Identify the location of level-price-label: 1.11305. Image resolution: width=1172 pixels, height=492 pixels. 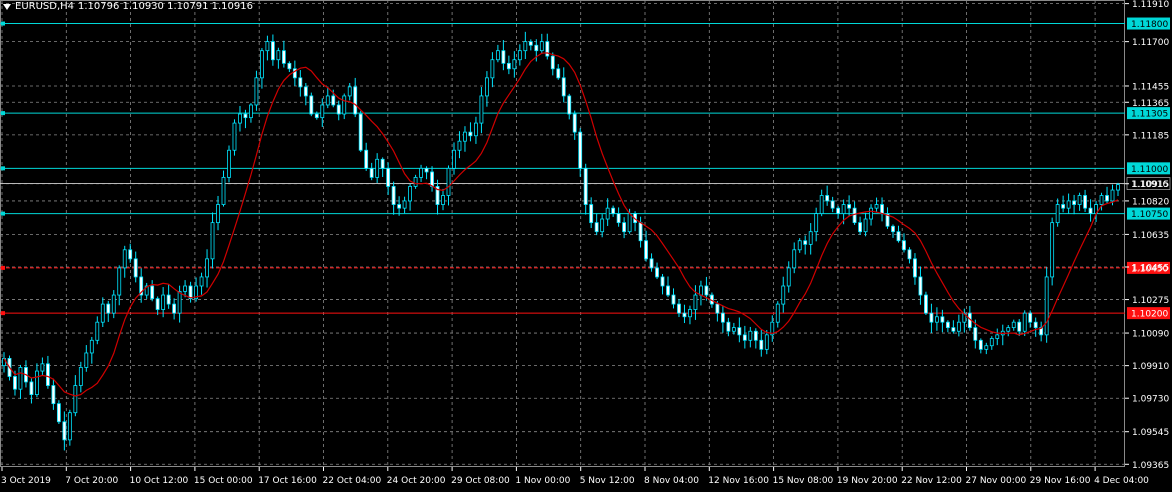
(1149, 115).